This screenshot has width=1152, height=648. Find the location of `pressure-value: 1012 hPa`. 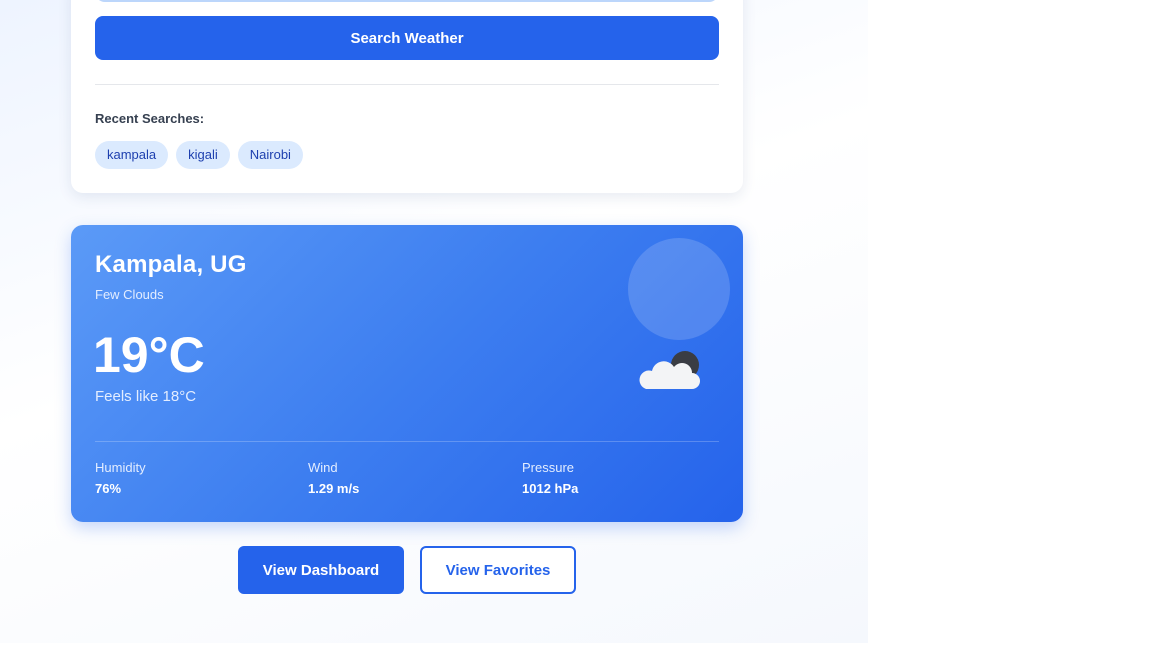

pressure-value: 1012 hPa is located at coordinates (550, 488).